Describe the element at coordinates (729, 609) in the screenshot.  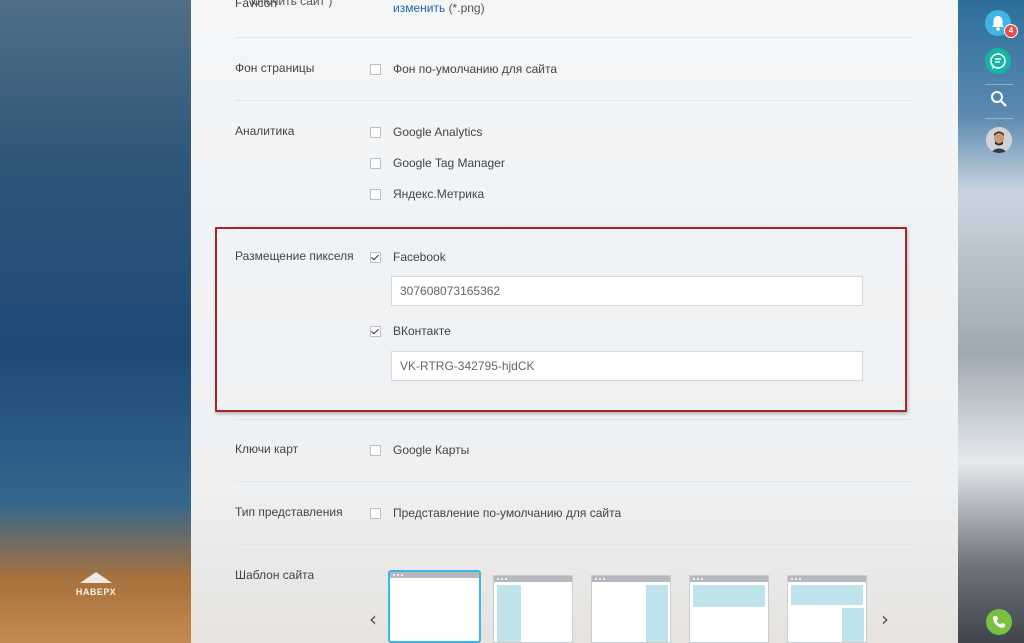
I see `template-top-banner` at that location.